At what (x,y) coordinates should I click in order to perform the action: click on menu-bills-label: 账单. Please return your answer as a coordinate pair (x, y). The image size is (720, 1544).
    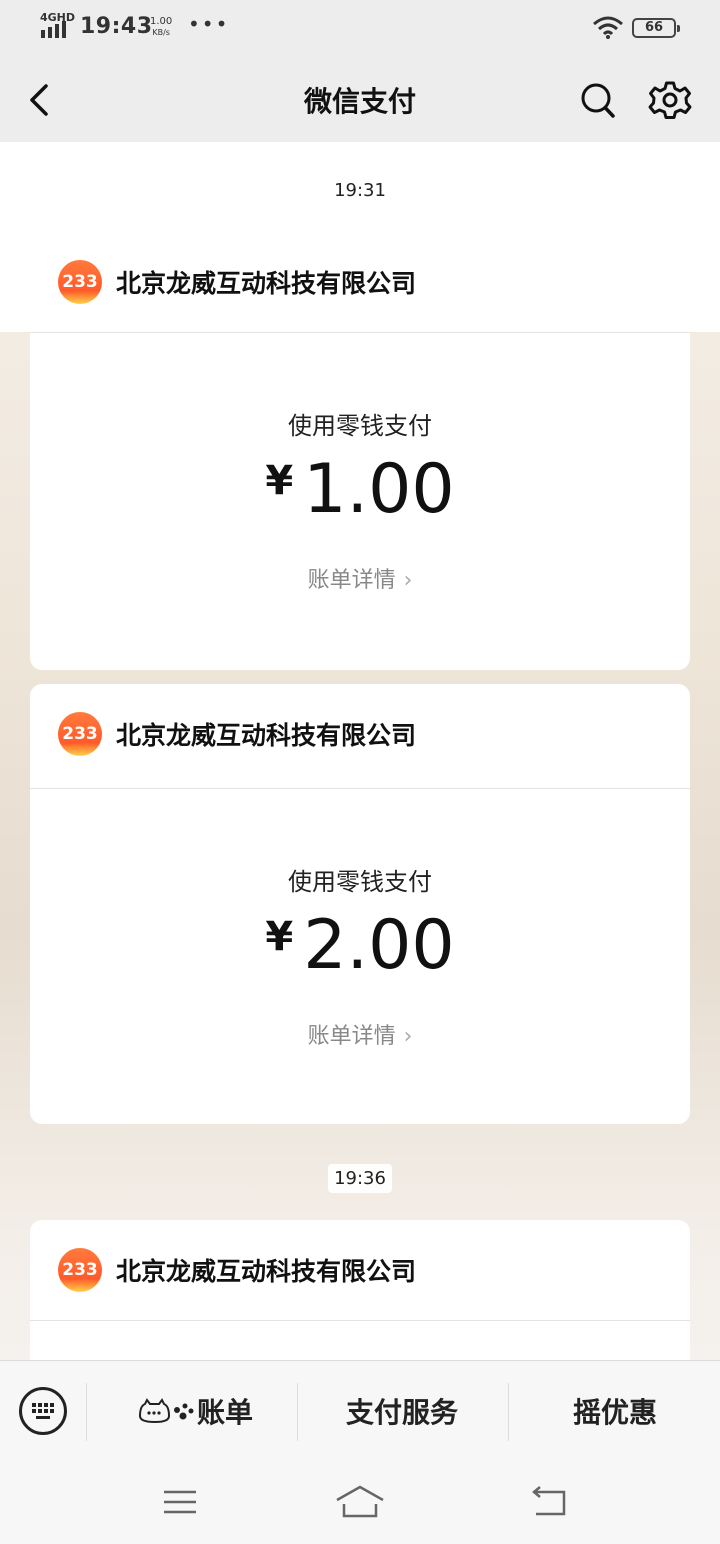
    Looking at the image, I should click on (224, 1412).